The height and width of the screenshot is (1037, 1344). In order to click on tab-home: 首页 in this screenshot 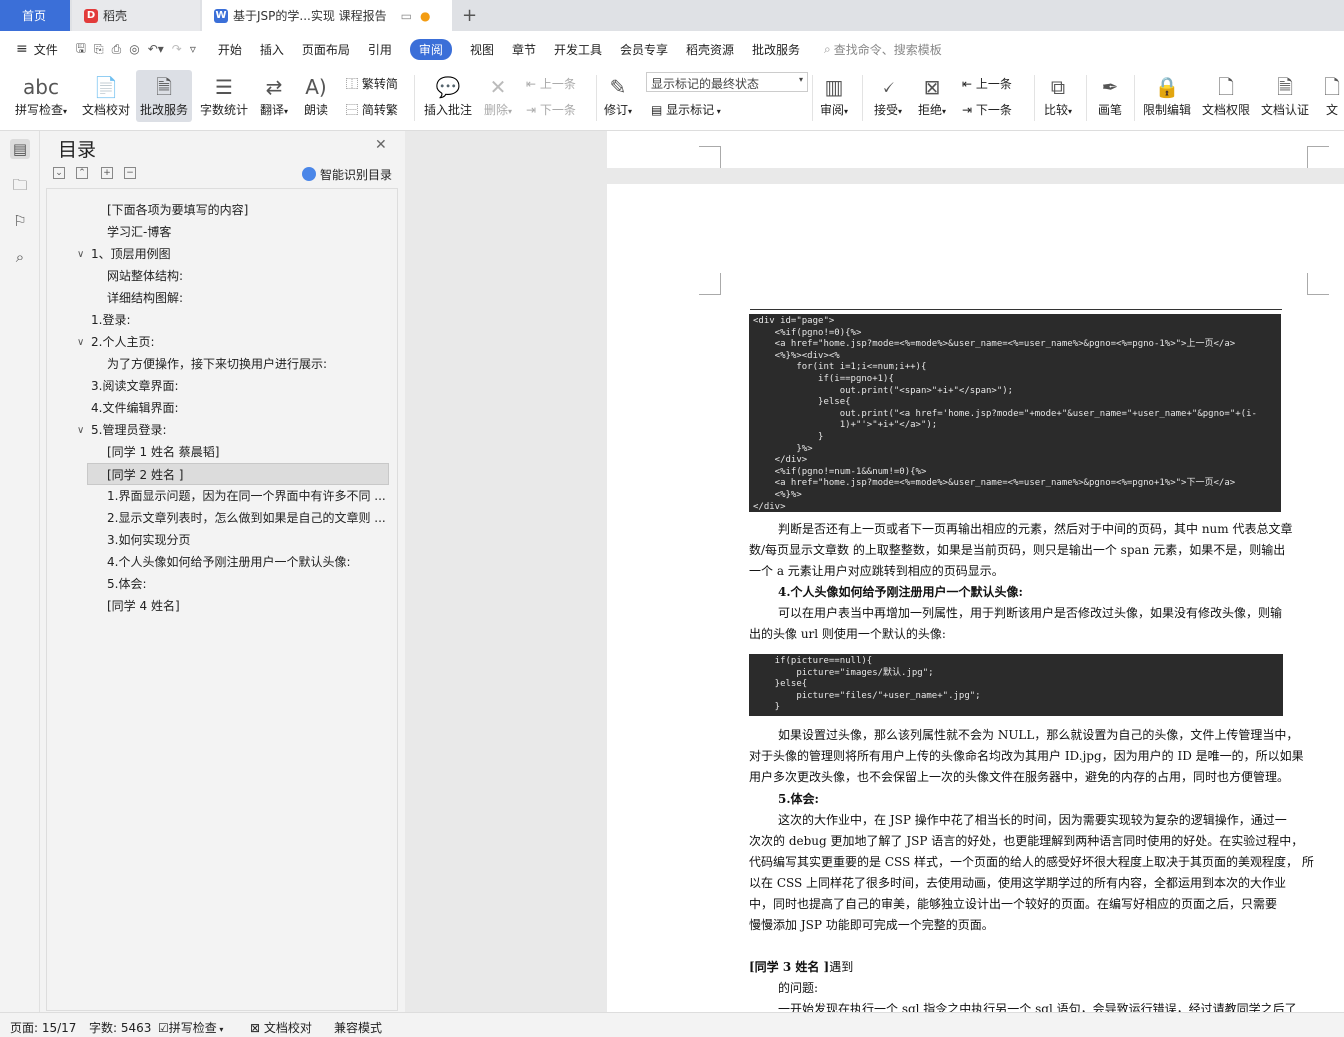, I will do `click(35, 15)`.